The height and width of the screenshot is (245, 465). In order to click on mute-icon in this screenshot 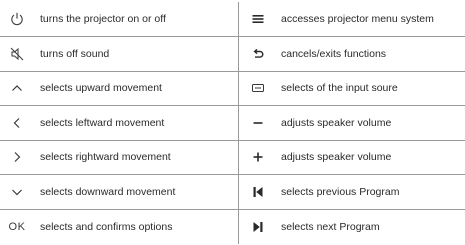, I will do `click(17, 54)`.